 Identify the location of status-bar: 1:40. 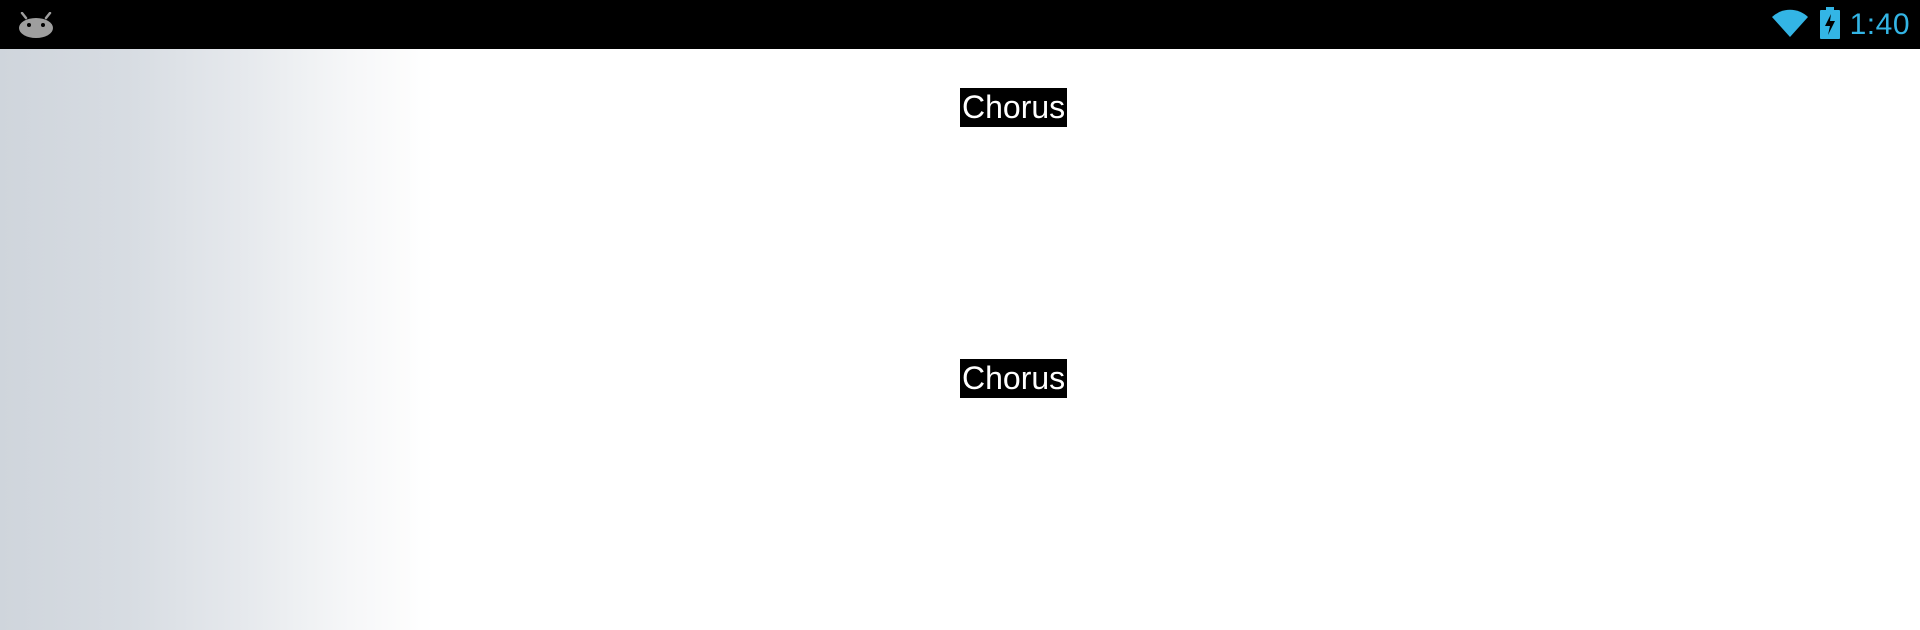
(960, 24).